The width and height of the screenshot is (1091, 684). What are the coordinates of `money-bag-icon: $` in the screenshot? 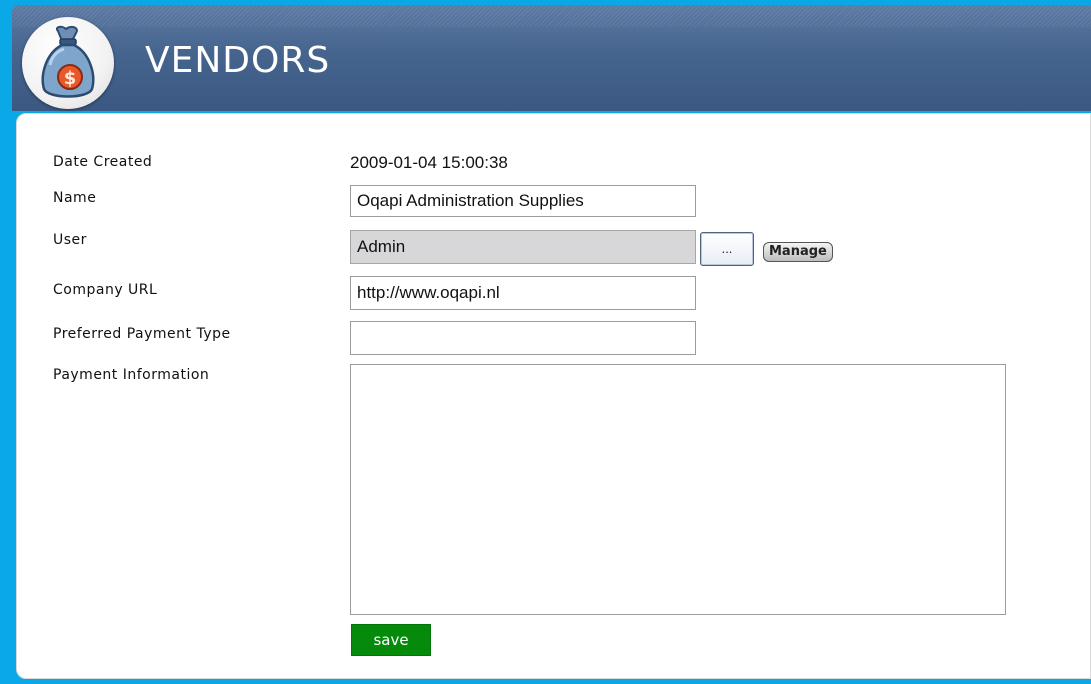 It's located at (68, 61).